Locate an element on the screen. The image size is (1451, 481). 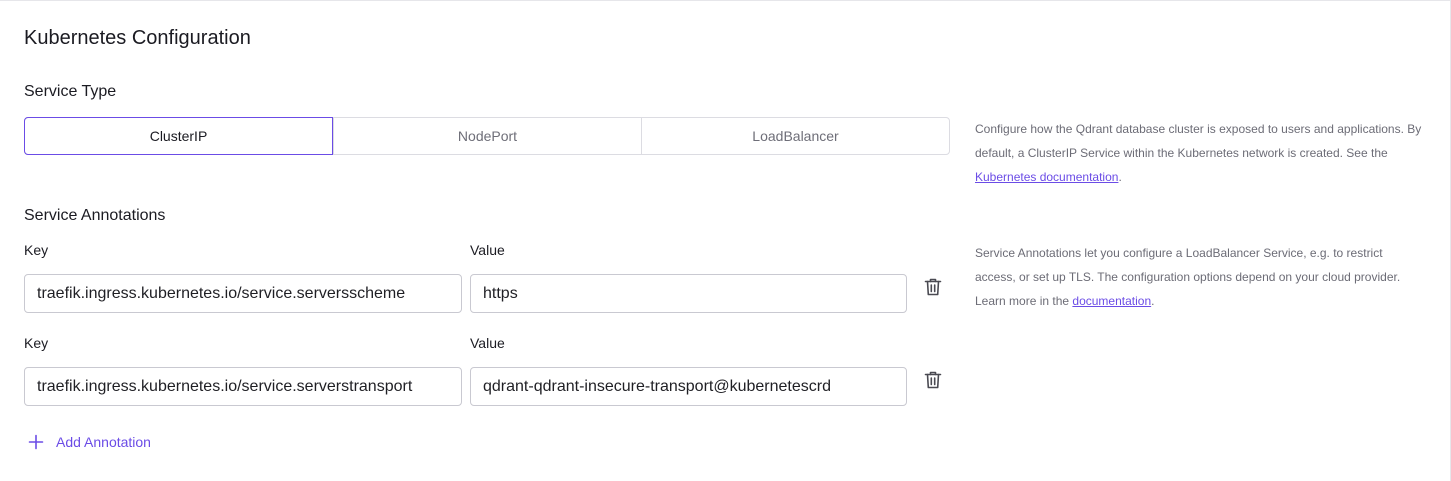
service-annotations-label: Service Annotations is located at coordinates (95, 215).